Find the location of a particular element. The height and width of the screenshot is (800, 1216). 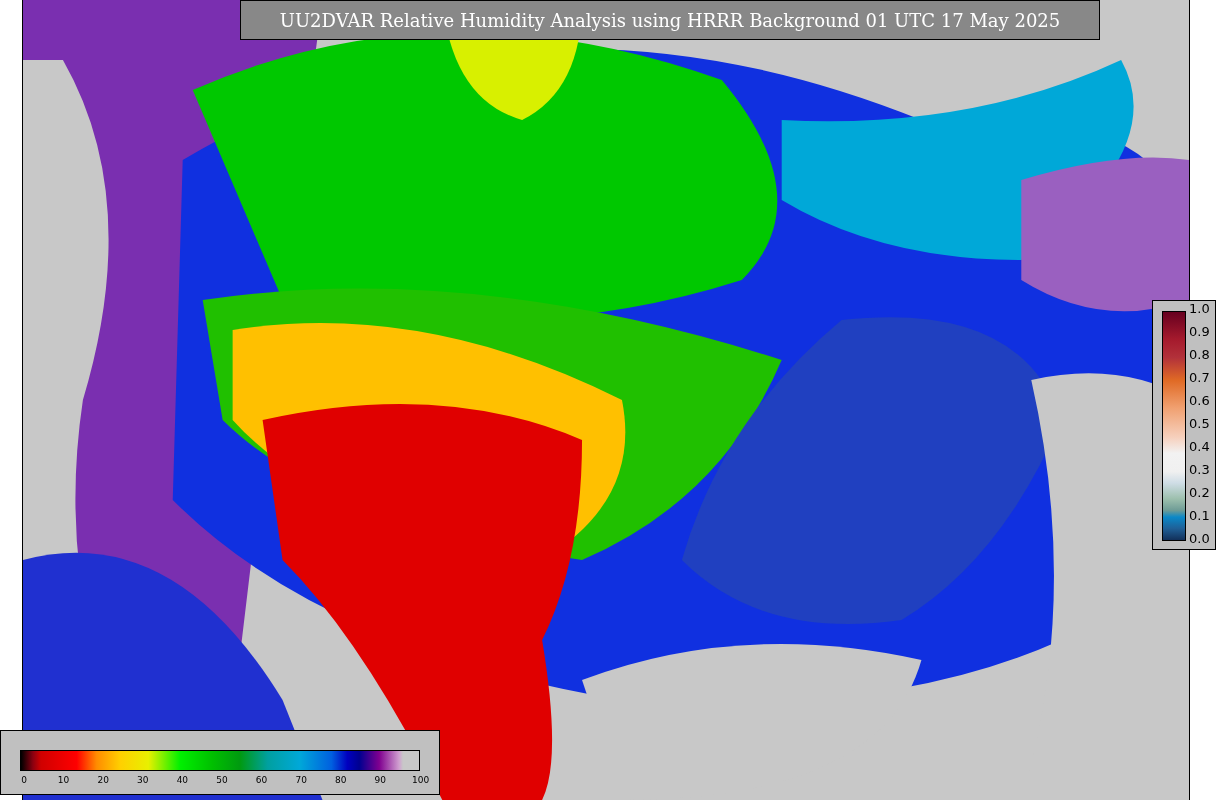

tick-label: 40 is located at coordinates (182, 780).